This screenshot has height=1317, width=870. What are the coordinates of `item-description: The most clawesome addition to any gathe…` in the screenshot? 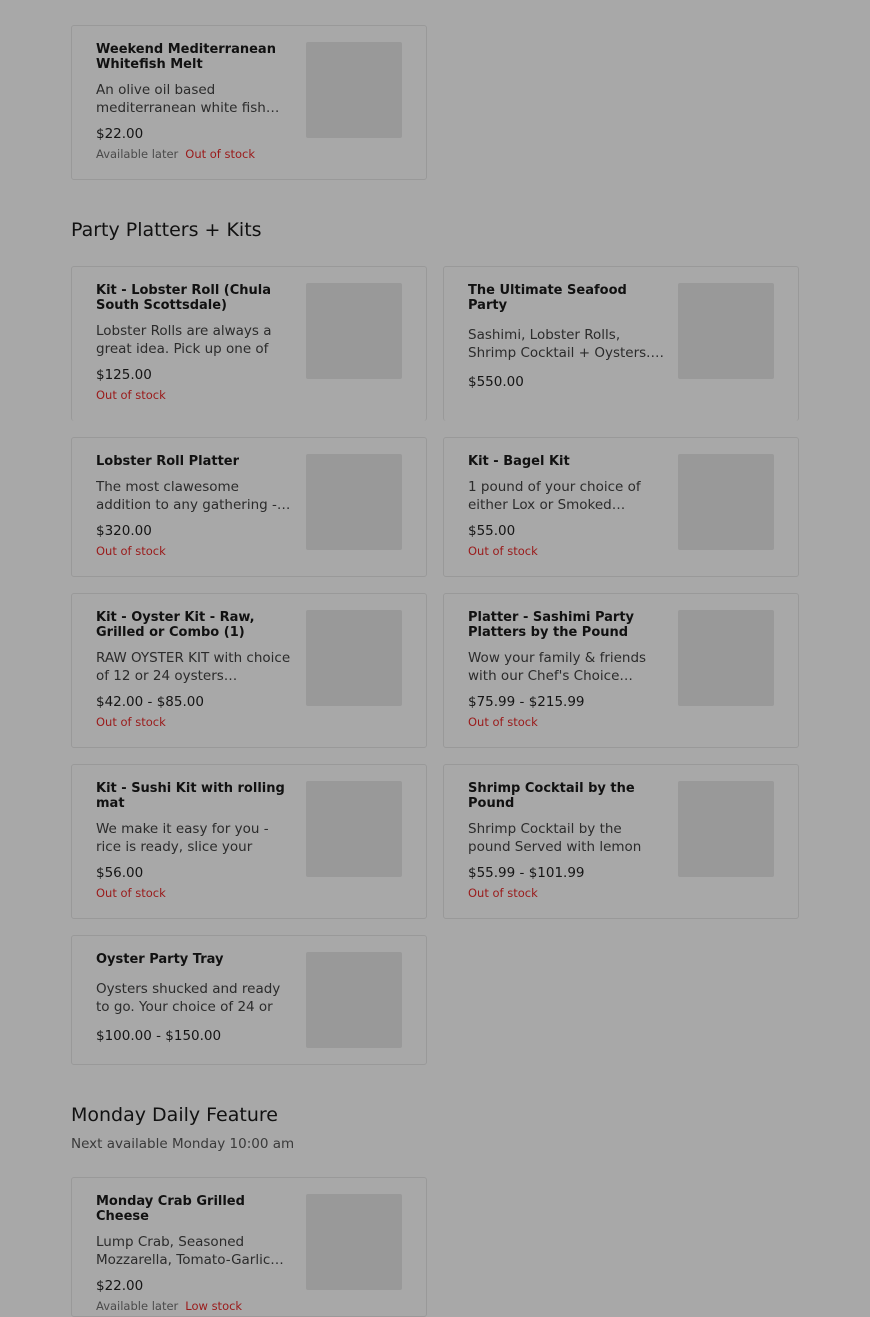 It's located at (193, 496).